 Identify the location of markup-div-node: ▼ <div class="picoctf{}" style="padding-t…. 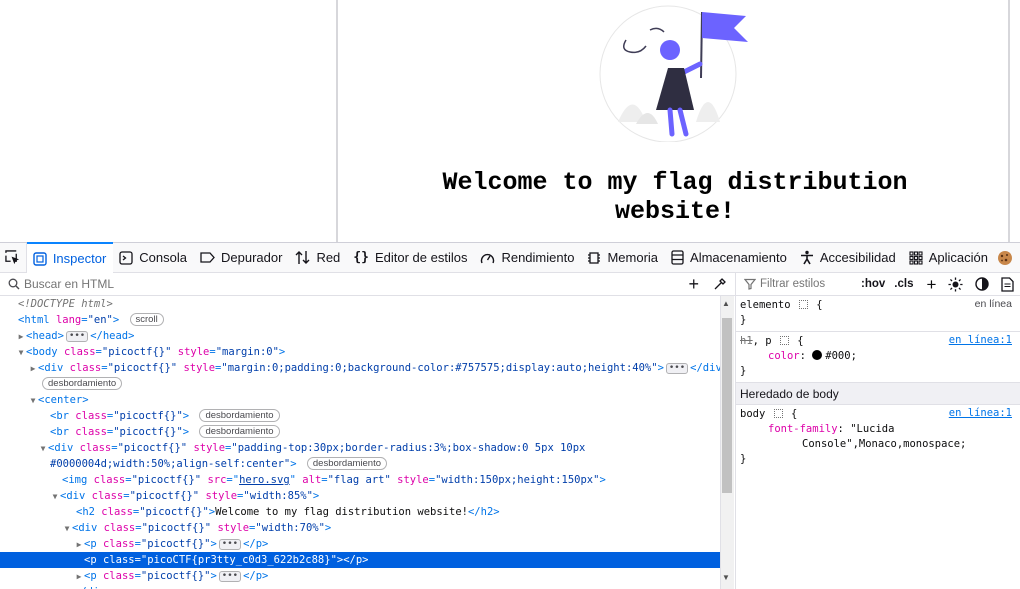
(360, 448).